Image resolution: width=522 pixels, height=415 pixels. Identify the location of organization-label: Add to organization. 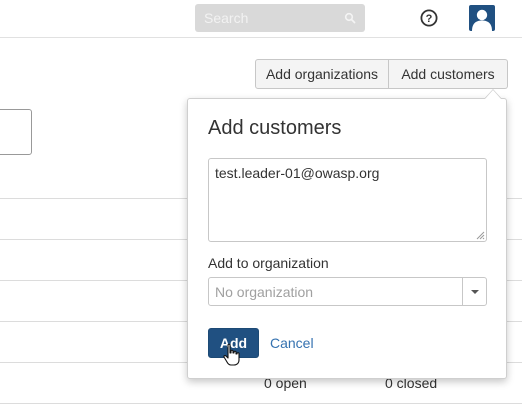
(268, 263).